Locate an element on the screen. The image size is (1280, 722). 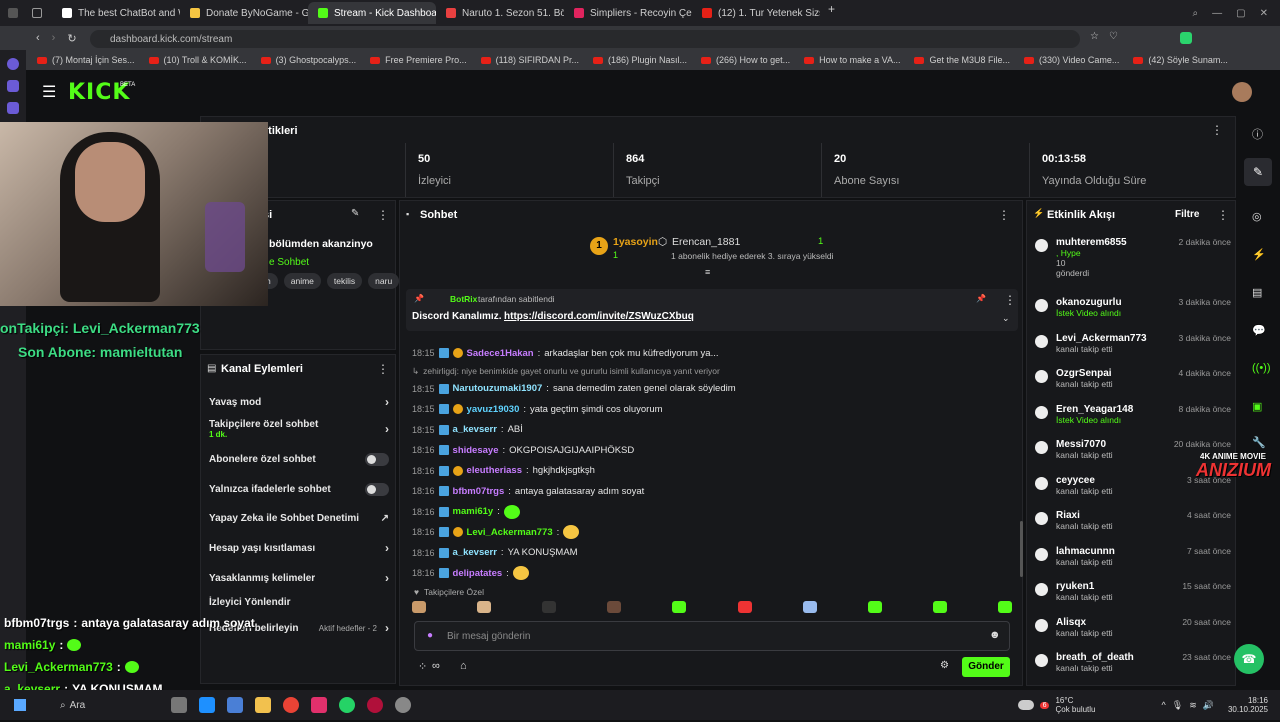
task-view-icon is located at coordinates (179, 705).